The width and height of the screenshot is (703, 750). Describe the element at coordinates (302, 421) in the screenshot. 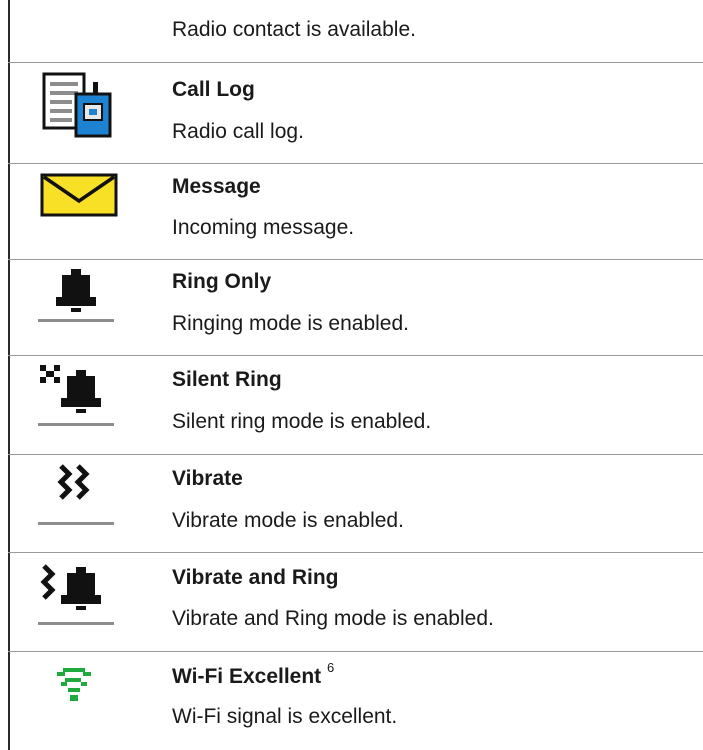

I see `row-description: Silent ring mode is enabled.` at that location.